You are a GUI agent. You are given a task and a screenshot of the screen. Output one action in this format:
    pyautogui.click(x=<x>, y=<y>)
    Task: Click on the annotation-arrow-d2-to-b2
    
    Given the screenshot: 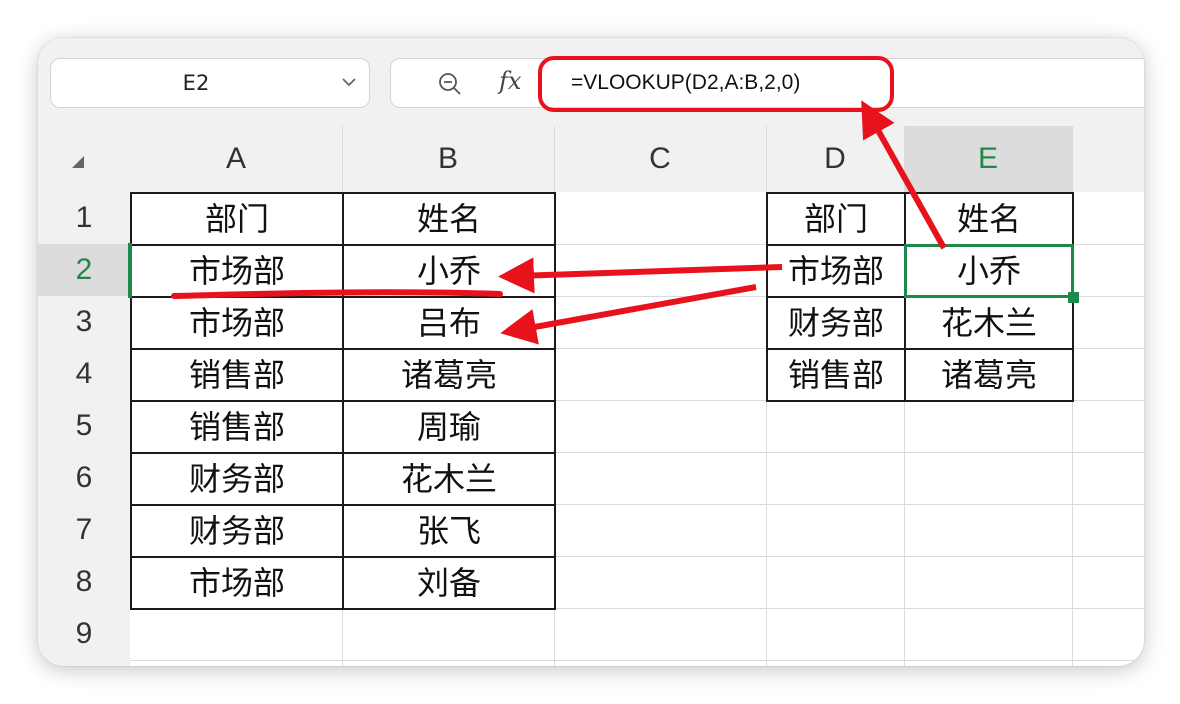 What is the action you would take?
    pyautogui.click(x=640, y=275)
    